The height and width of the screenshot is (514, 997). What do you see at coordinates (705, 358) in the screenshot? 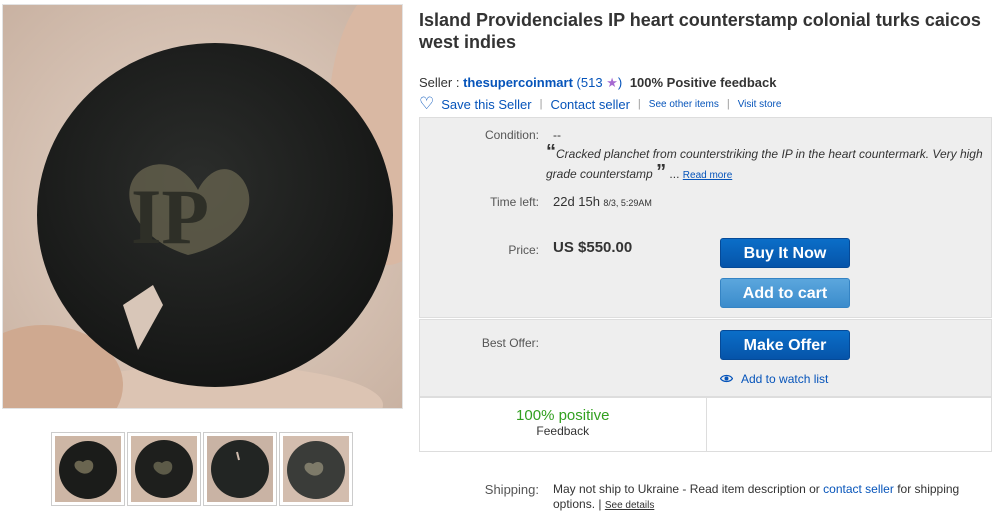
I see `offer-panel` at bounding box center [705, 358].